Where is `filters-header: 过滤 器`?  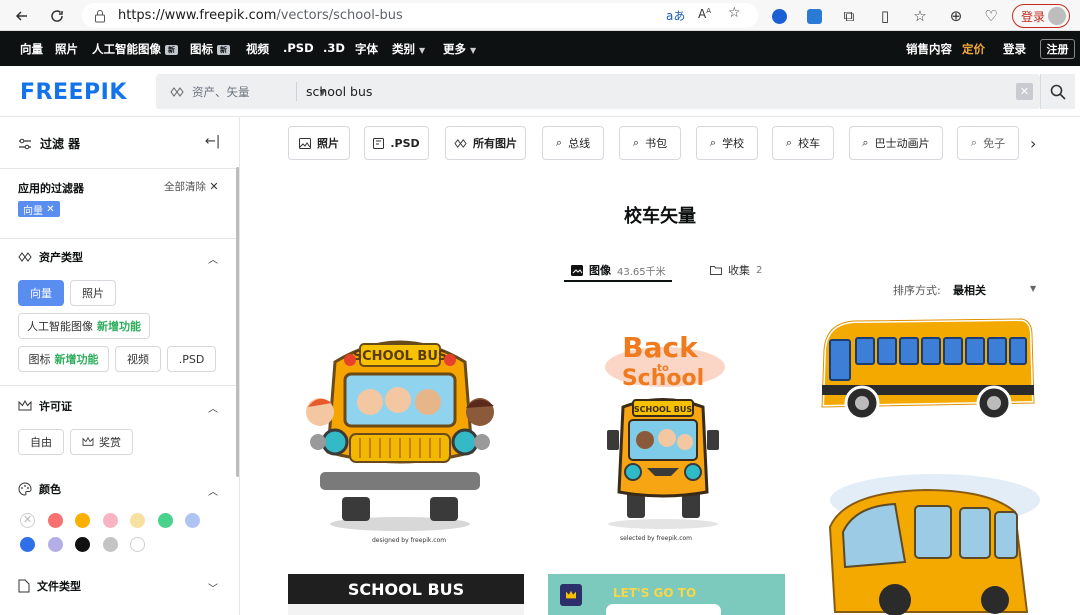
filters-header: 过滤 器 is located at coordinates (49, 143).